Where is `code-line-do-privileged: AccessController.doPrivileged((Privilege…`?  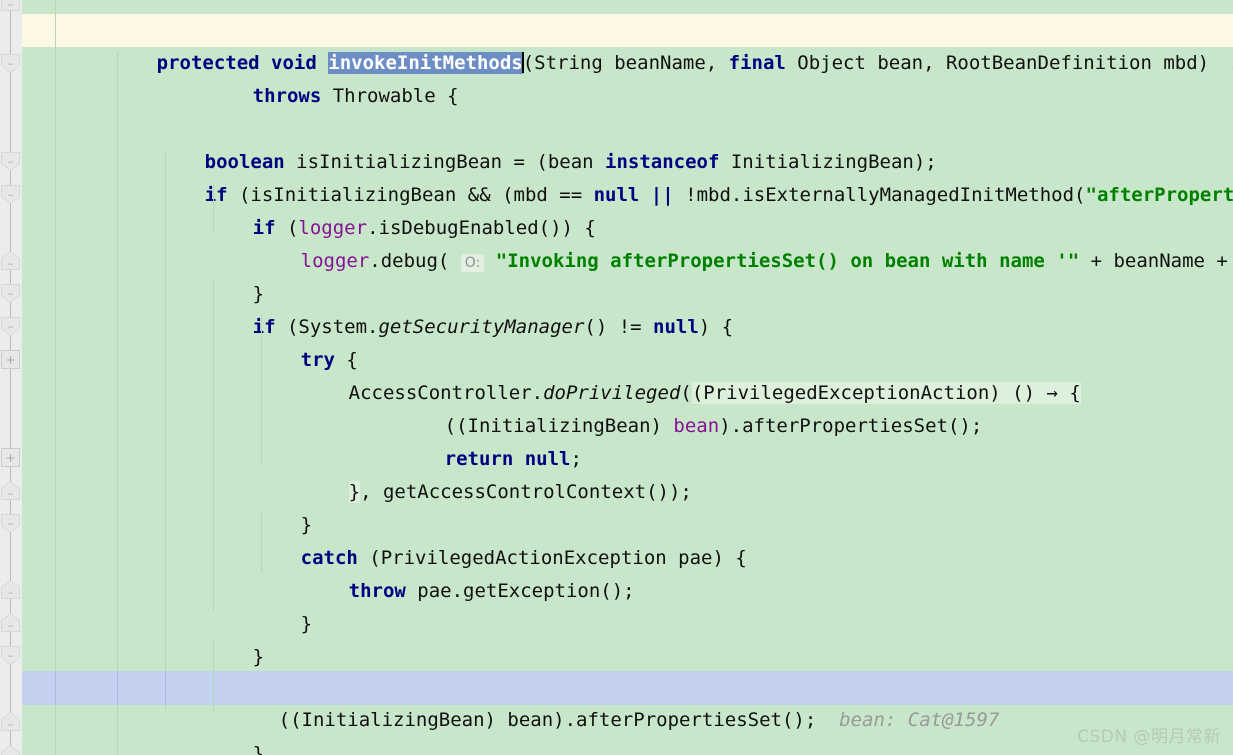 code-line-do-privileged: AccessController.doPrivileged((Privilege… is located at coordinates (627, 374).